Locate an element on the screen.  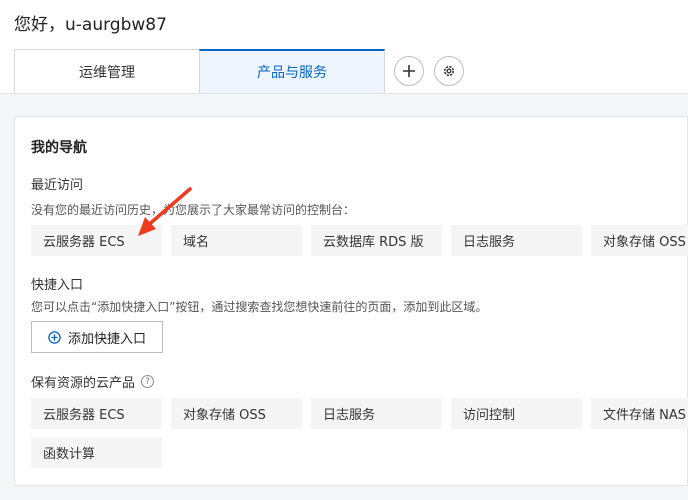
tab-ops-management: 运维管理 is located at coordinates (107, 71).